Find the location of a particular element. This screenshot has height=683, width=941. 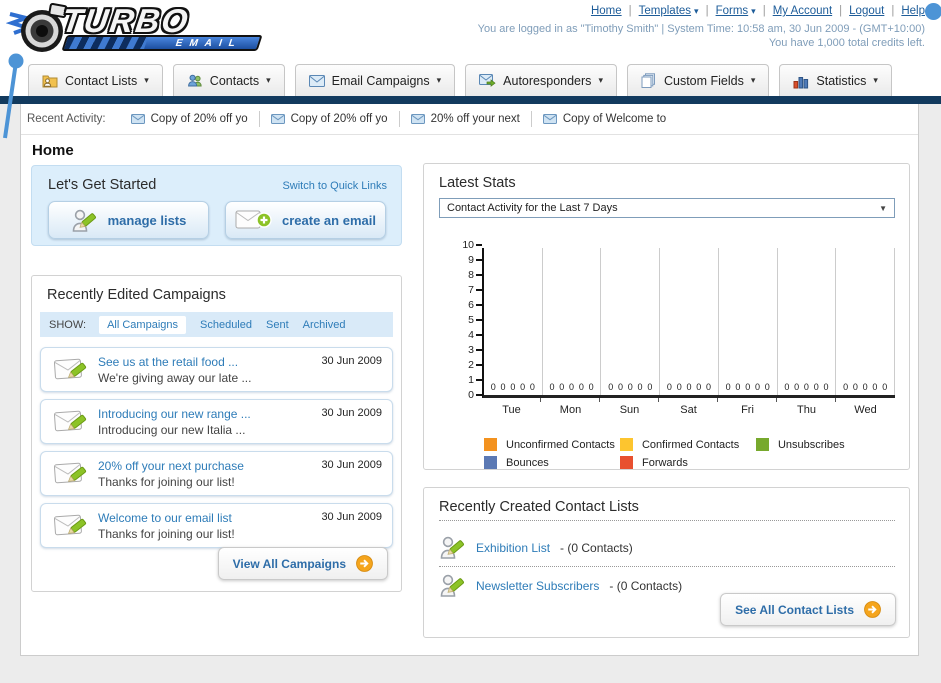

chevron-down-icon: ▼ is located at coordinates (883, 208).